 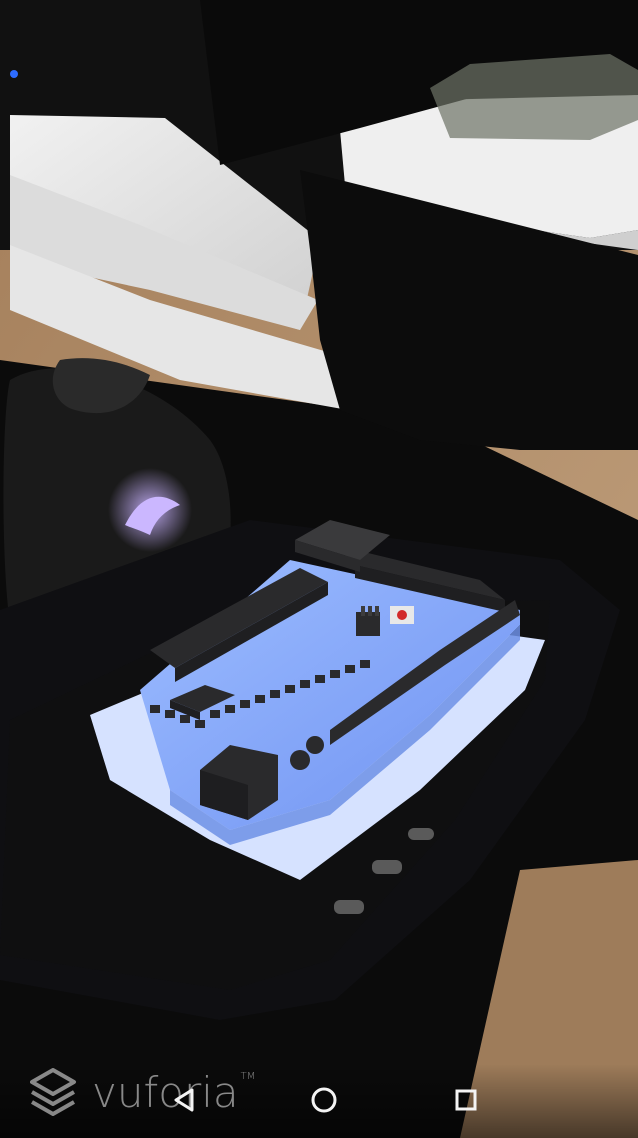 I want to click on nav-recents-button, so click(x=466, y=1100).